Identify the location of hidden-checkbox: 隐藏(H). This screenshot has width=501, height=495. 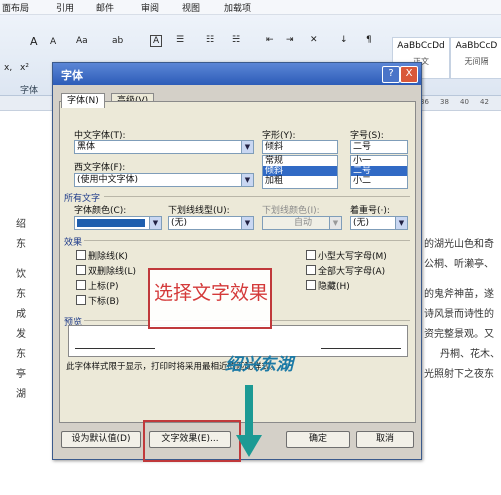
(328, 285).